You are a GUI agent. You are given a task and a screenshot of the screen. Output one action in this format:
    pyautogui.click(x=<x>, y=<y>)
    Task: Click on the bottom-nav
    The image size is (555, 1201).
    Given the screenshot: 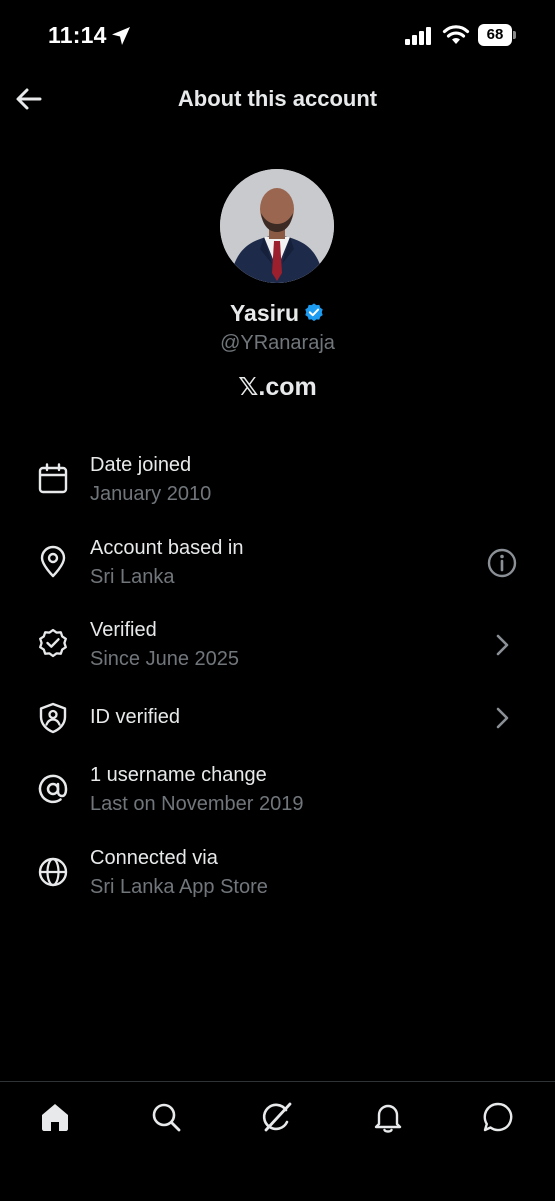 What is the action you would take?
    pyautogui.click(x=277, y=1141)
    